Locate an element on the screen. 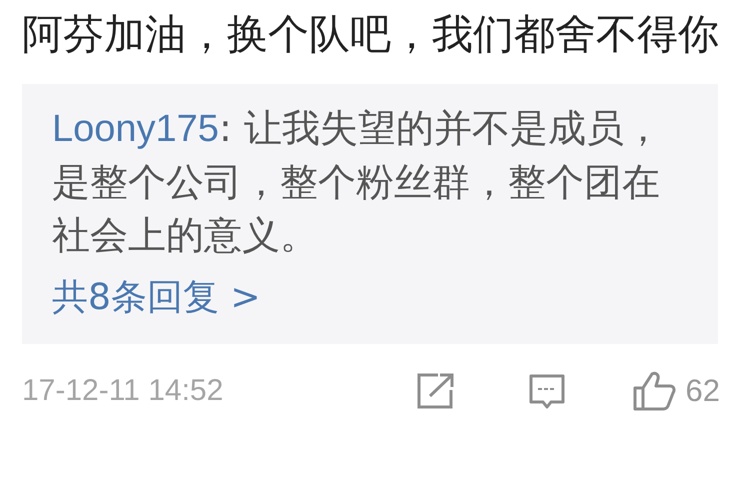  thumbs-up-icon is located at coordinates (654, 391).